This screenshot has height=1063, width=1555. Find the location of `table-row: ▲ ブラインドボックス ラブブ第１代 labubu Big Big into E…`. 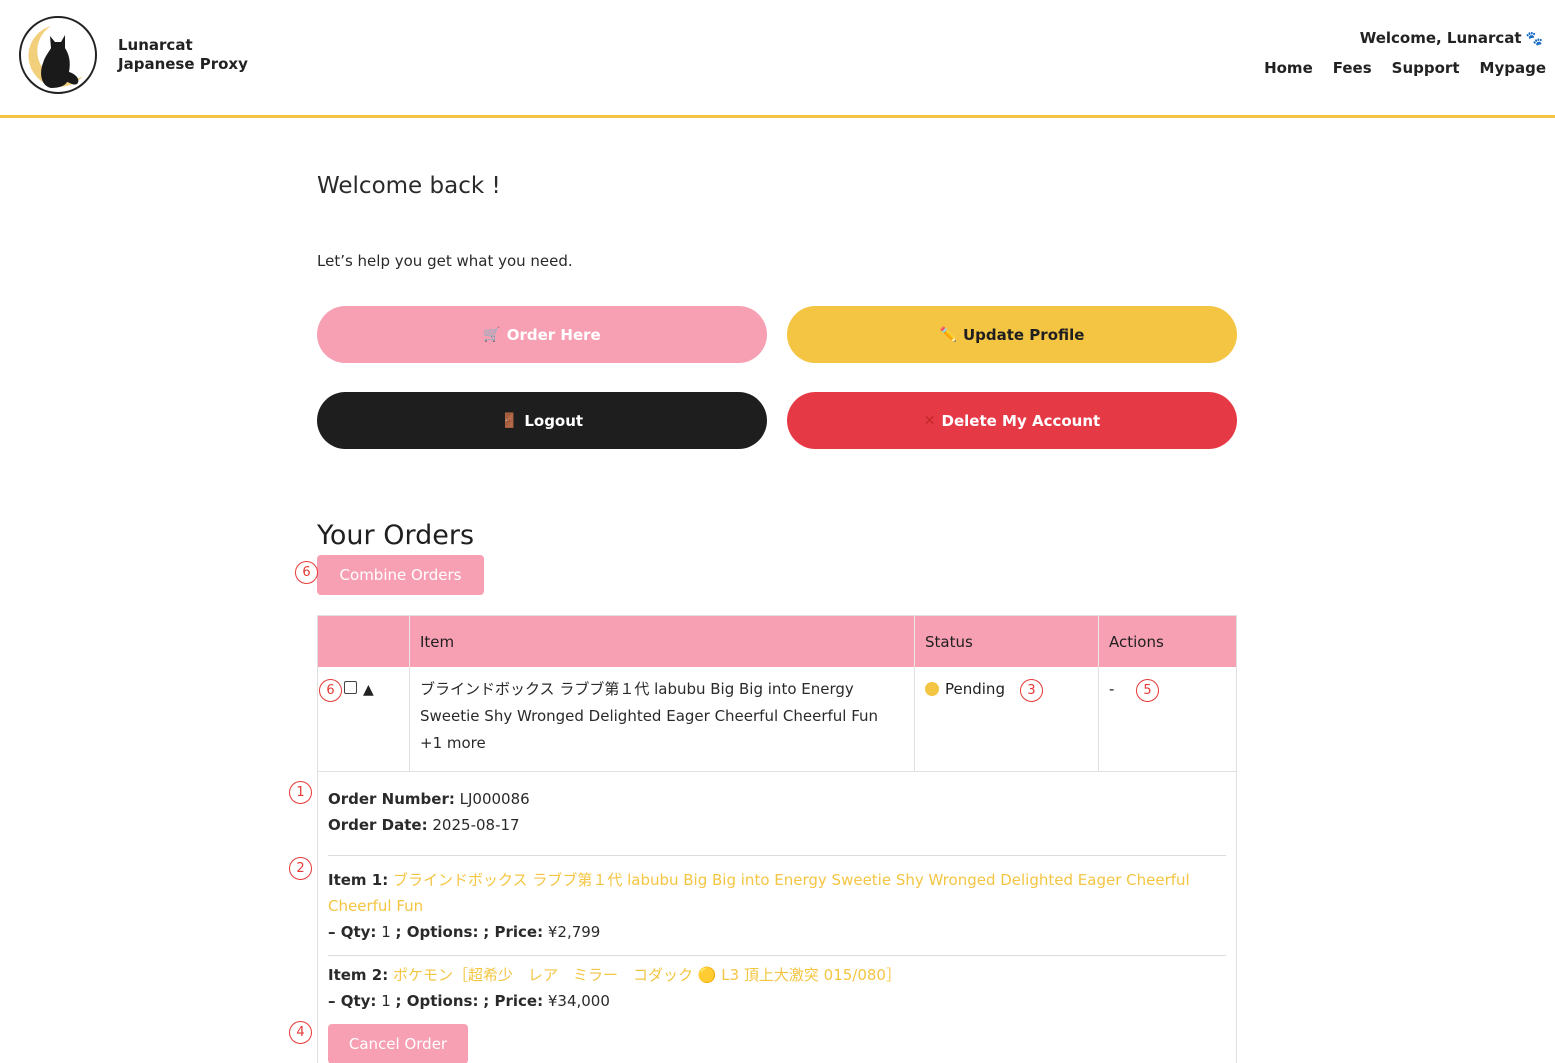

table-row: ▲ ブラインドボックス ラブブ第１代 labubu Big Big into E… is located at coordinates (777, 719).